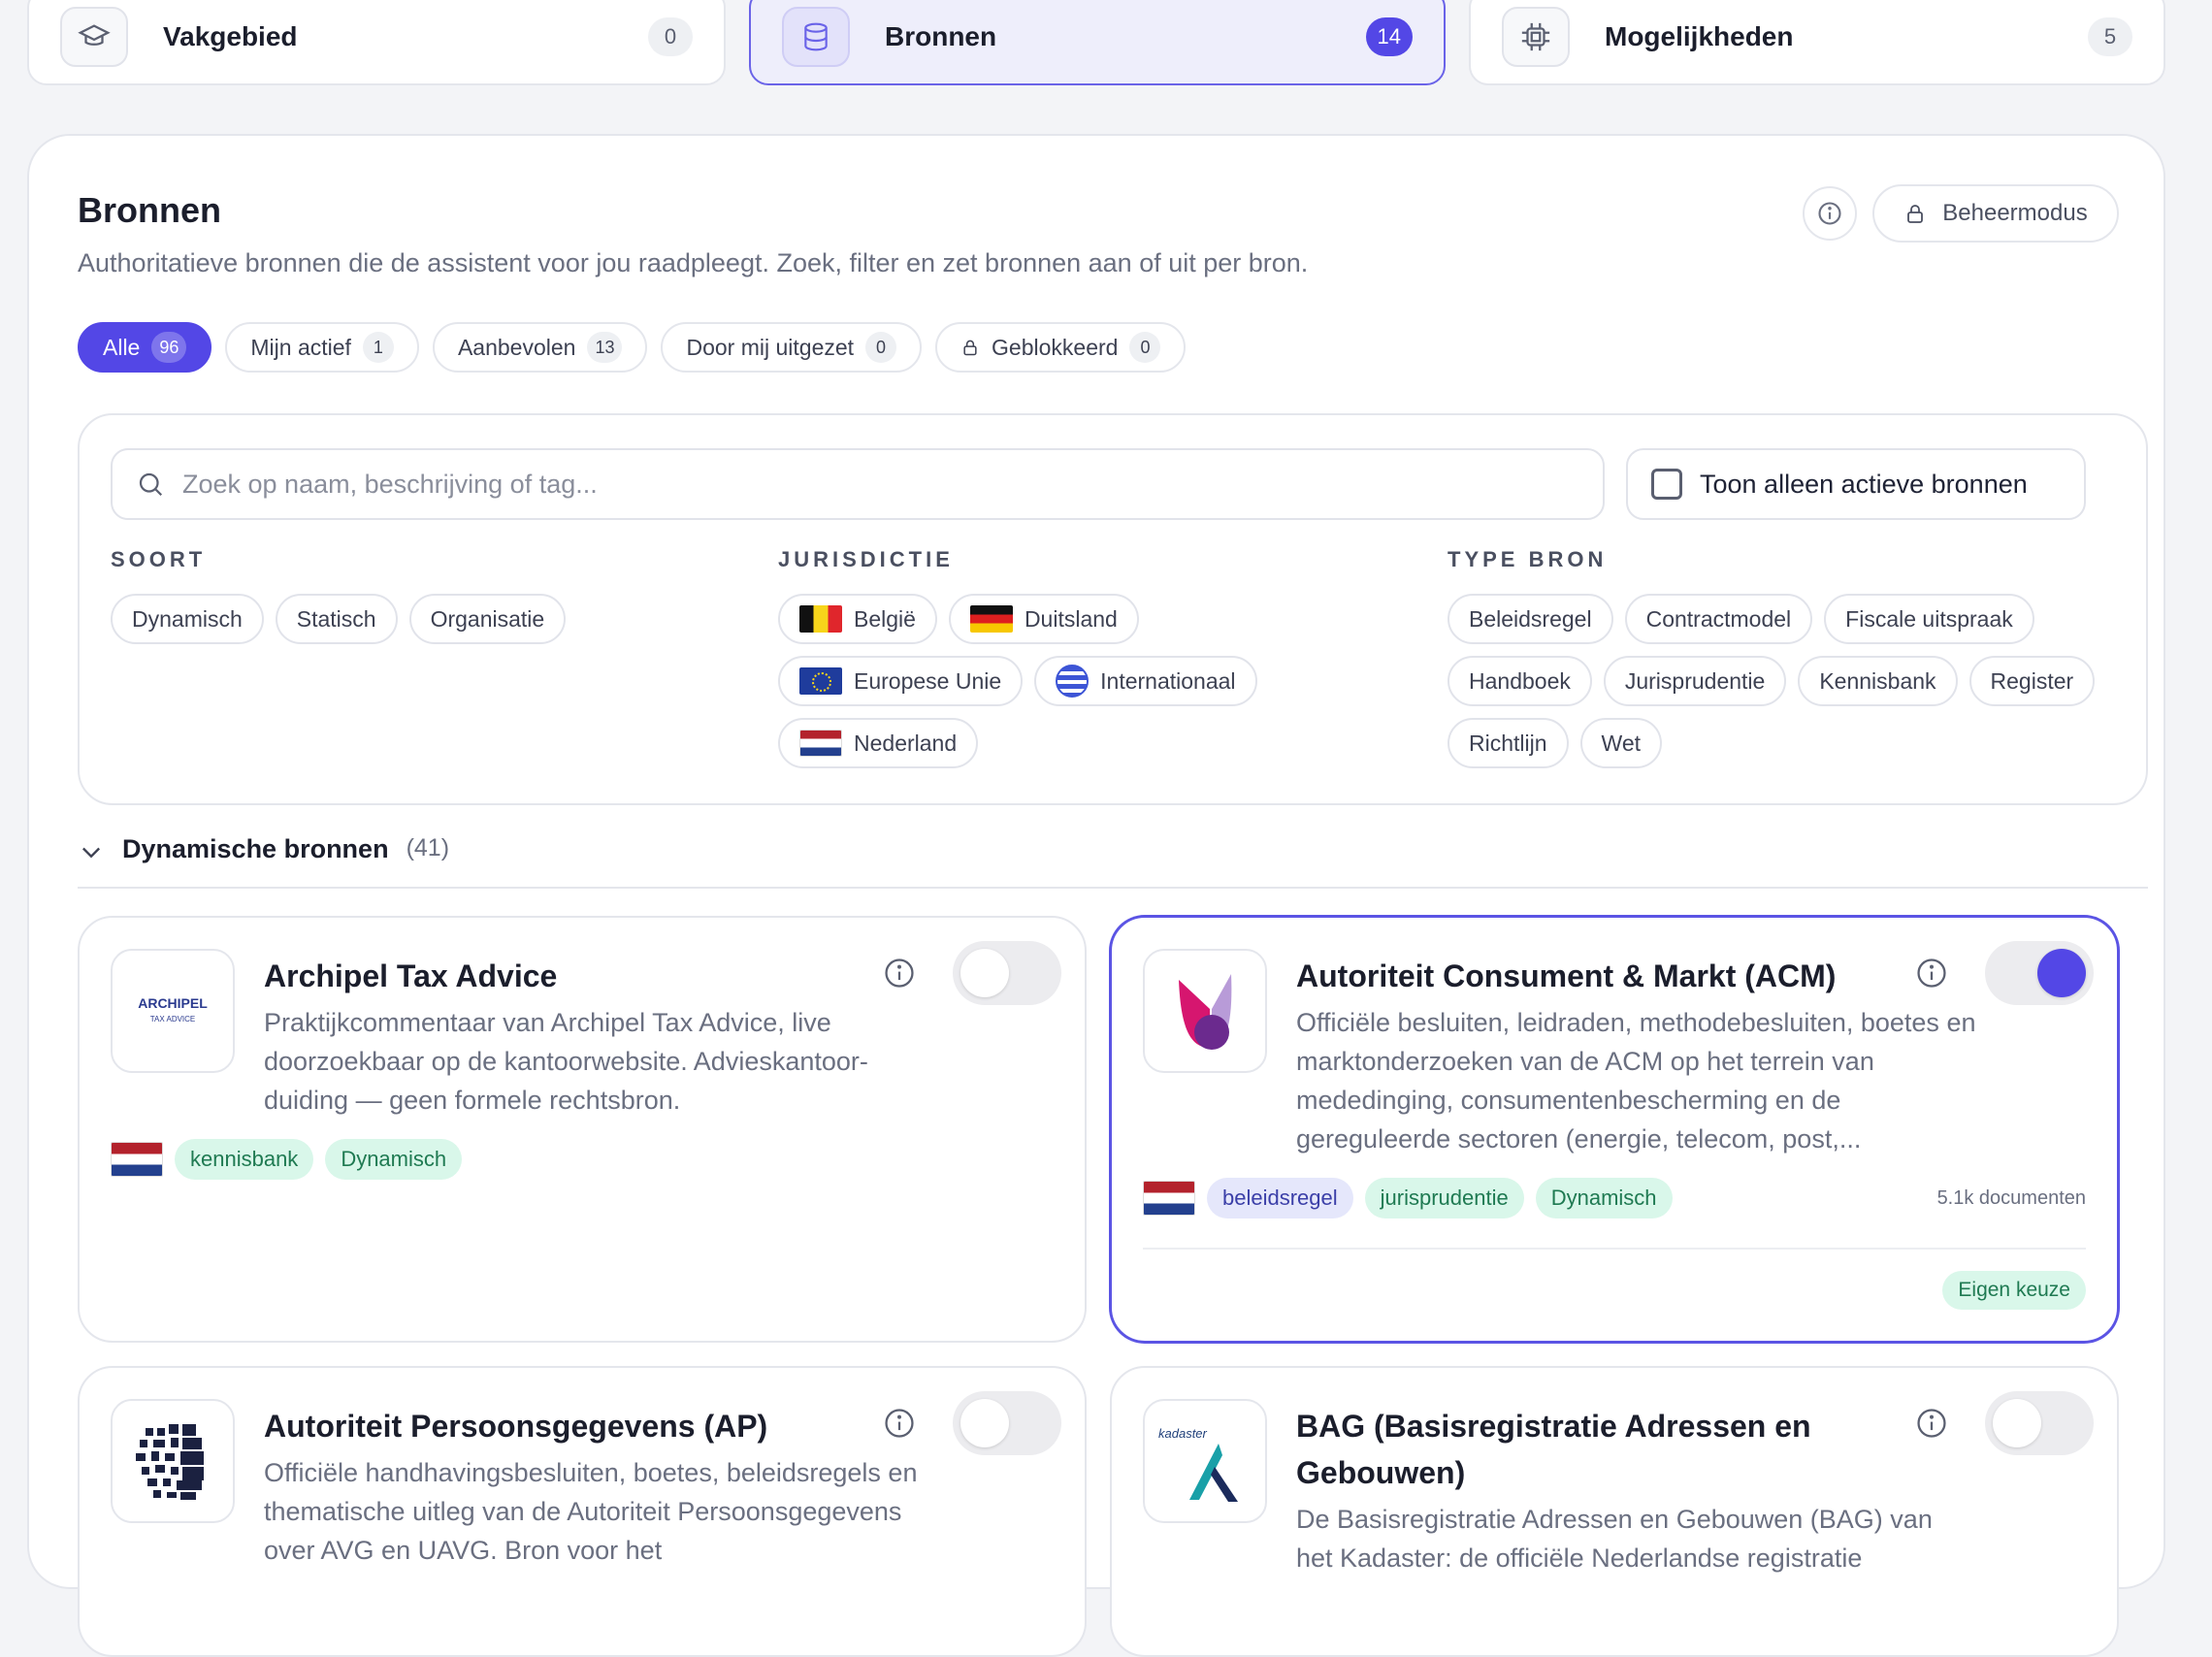 The width and height of the screenshot is (2212, 1657). Describe the element at coordinates (816, 37) in the screenshot. I see `database-icon` at that location.